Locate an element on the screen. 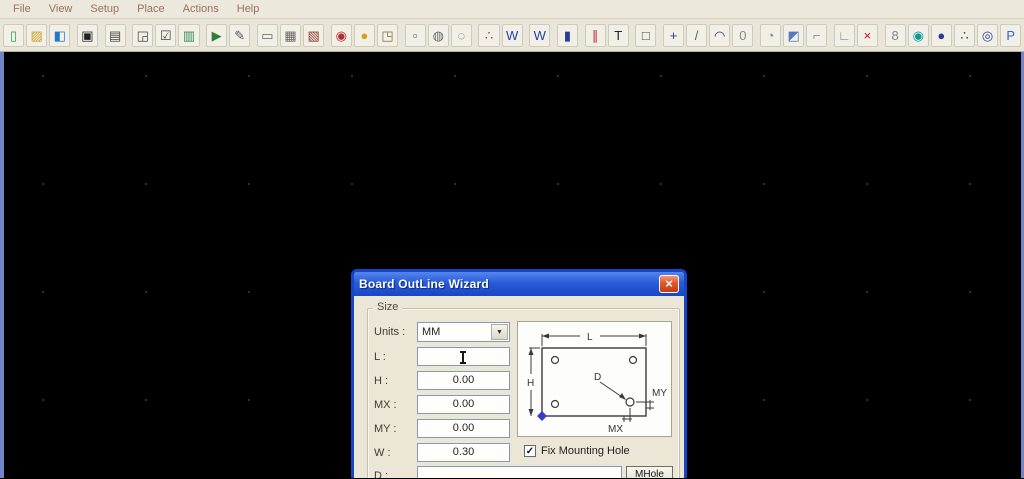 The height and width of the screenshot is (479, 1024). w-field: 0.30 is located at coordinates (463, 452).